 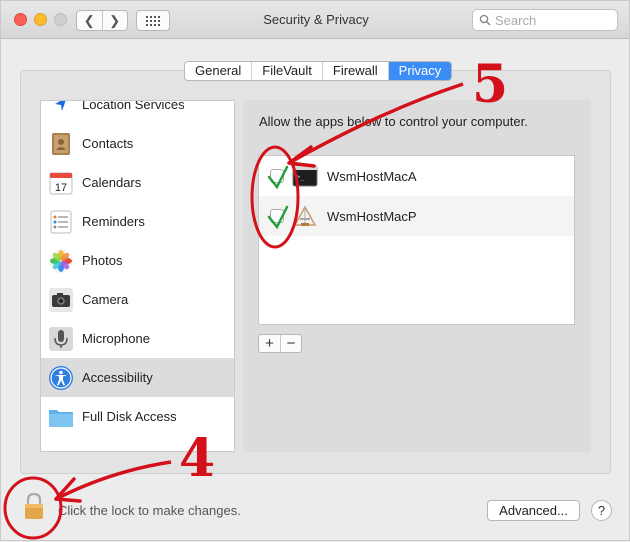 What do you see at coordinates (61, 110) in the screenshot?
I see `location-icon` at bounding box center [61, 110].